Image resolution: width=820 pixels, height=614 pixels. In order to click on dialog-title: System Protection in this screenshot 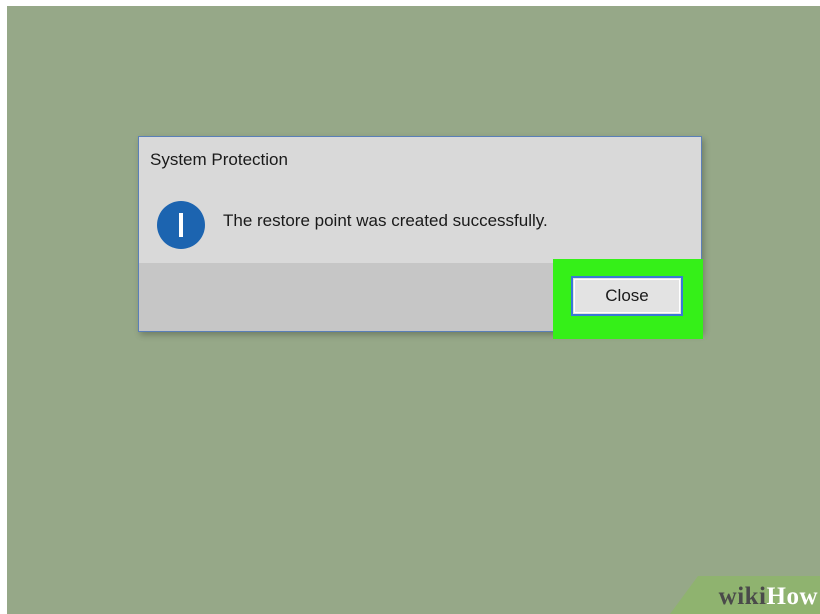, I will do `click(219, 159)`.